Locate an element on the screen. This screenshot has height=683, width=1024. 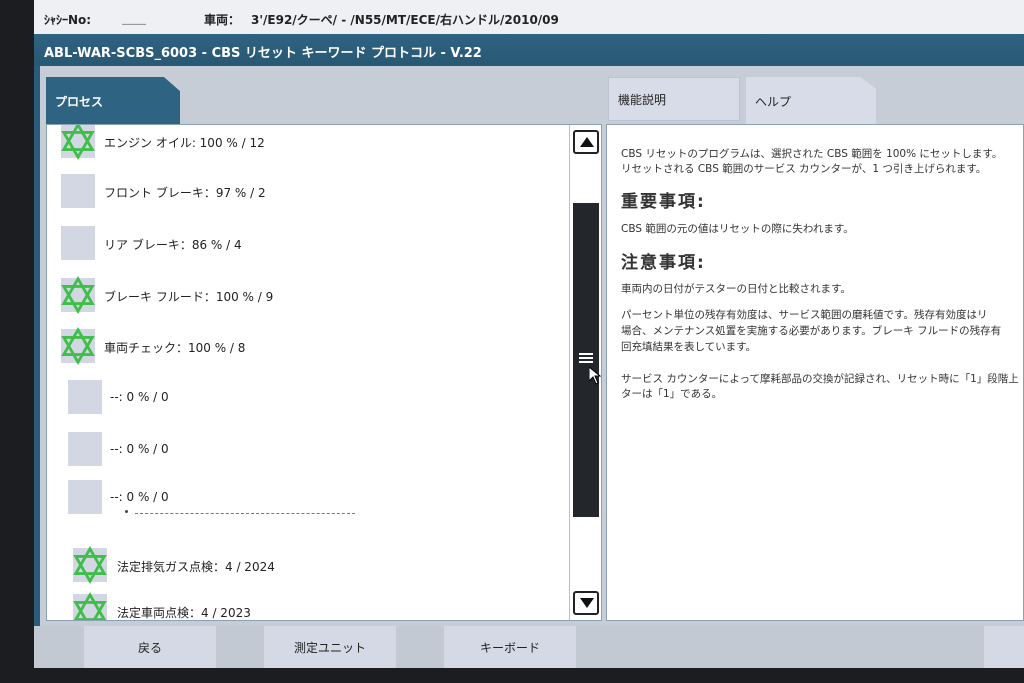
process-item-label: ブレーキ フルード：100 % / 9 is located at coordinates (189, 297).